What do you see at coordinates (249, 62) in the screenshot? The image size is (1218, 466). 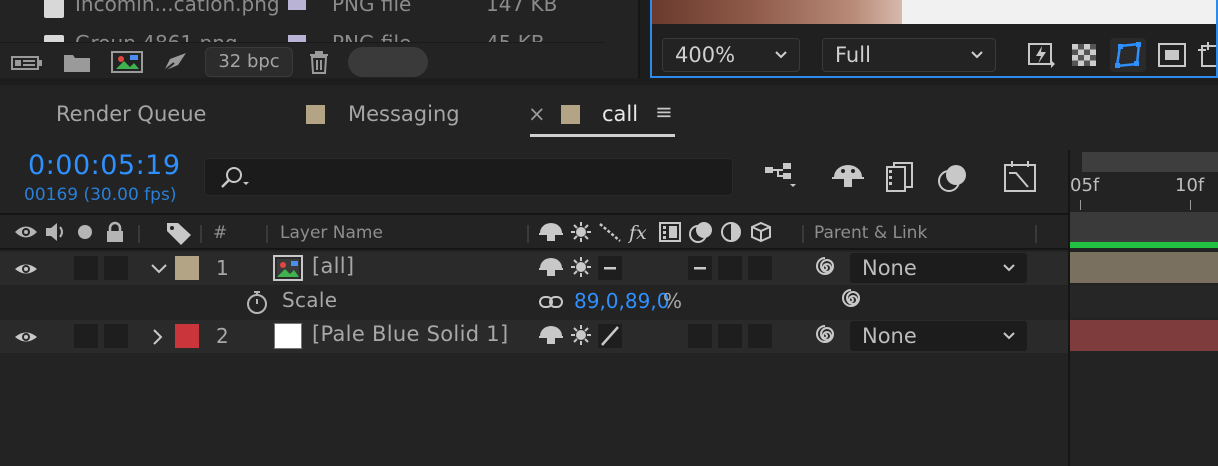 I see `bit-depth-button: 32 bpc` at bounding box center [249, 62].